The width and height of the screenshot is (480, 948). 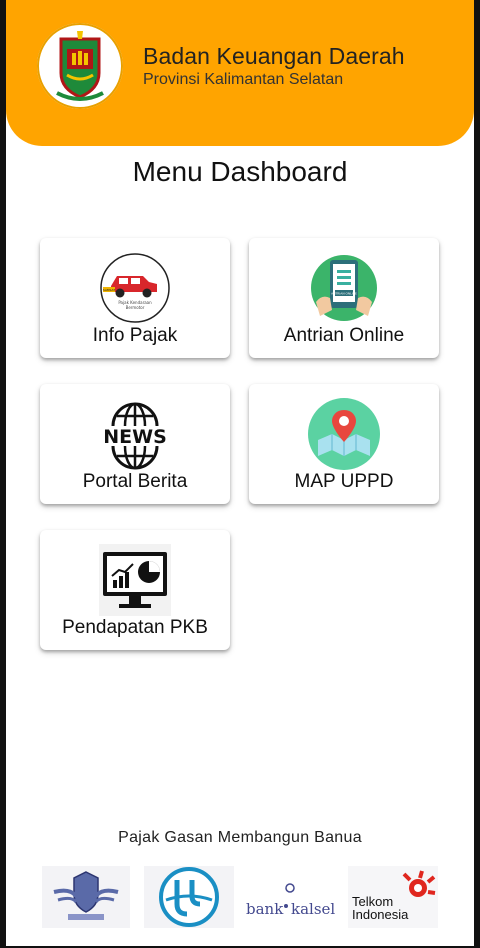 What do you see at coordinates (344, 294) in the screenshot?
I see `svg-text: ANTRIAN ONLINE` at bounding box center [344, 294].